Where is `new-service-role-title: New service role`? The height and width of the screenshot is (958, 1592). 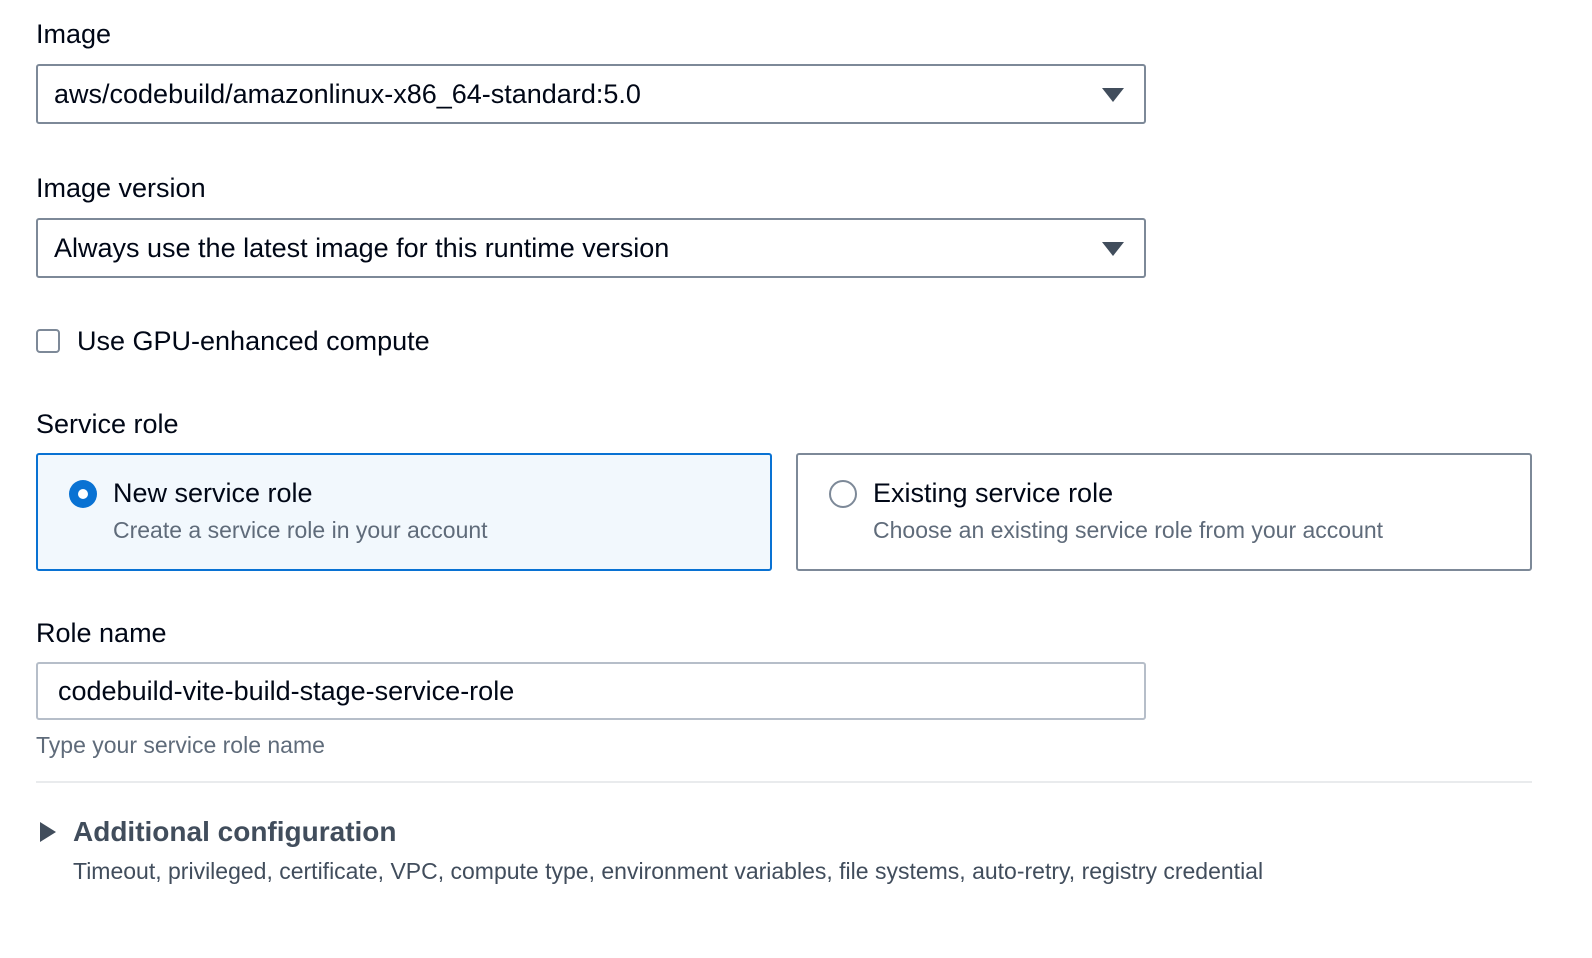
new-service-role-title: New service role is located at coordinates (213, 493).